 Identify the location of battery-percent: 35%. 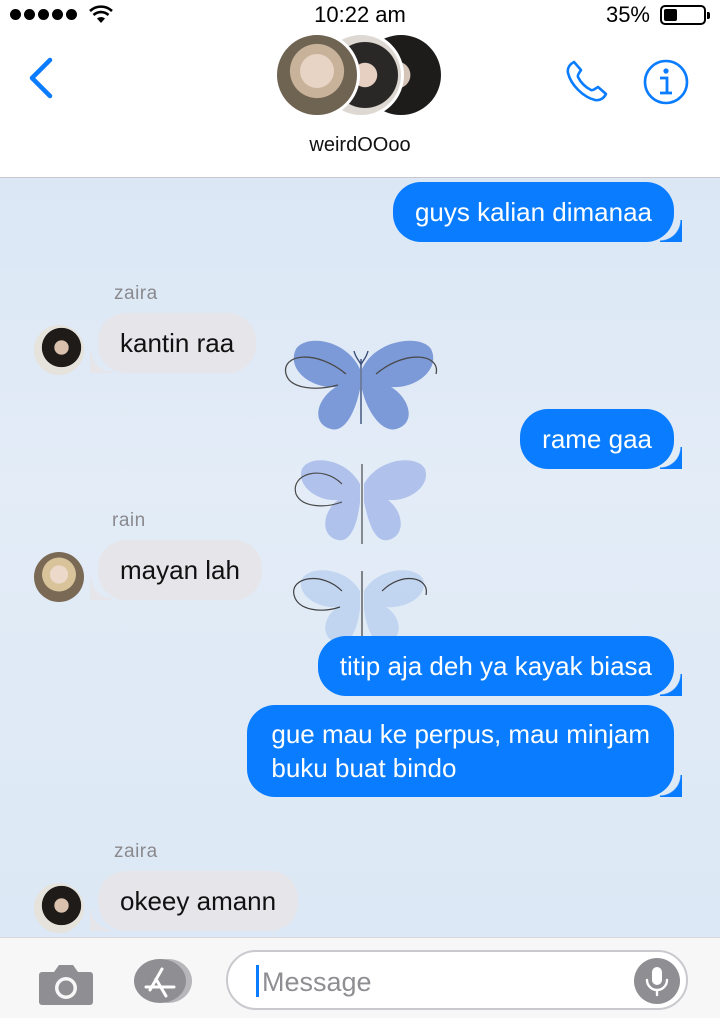
(627, 14).